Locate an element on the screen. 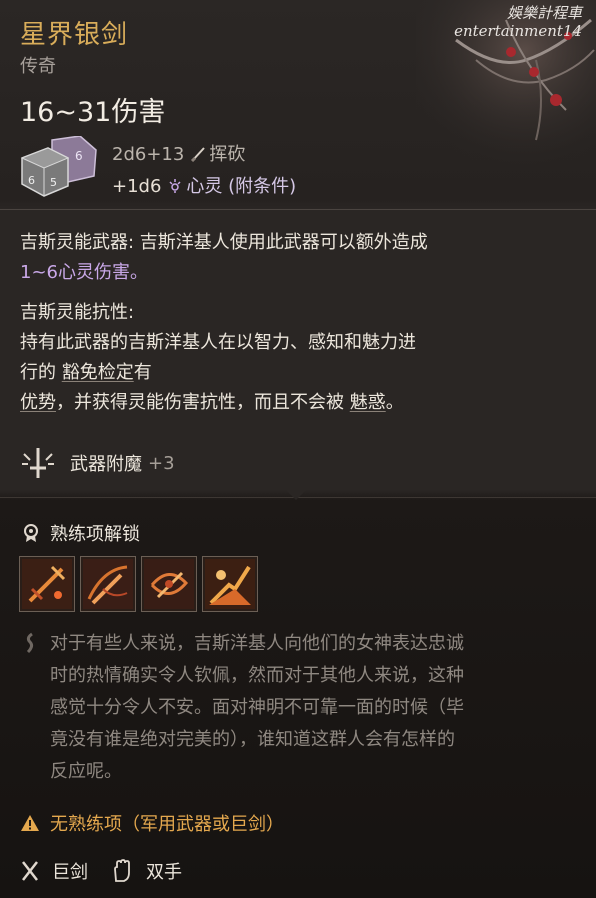 The height and width of the screenshot is (898, 596). damage-type: 心灵 (附条件) is located at coordinates (241, 186).